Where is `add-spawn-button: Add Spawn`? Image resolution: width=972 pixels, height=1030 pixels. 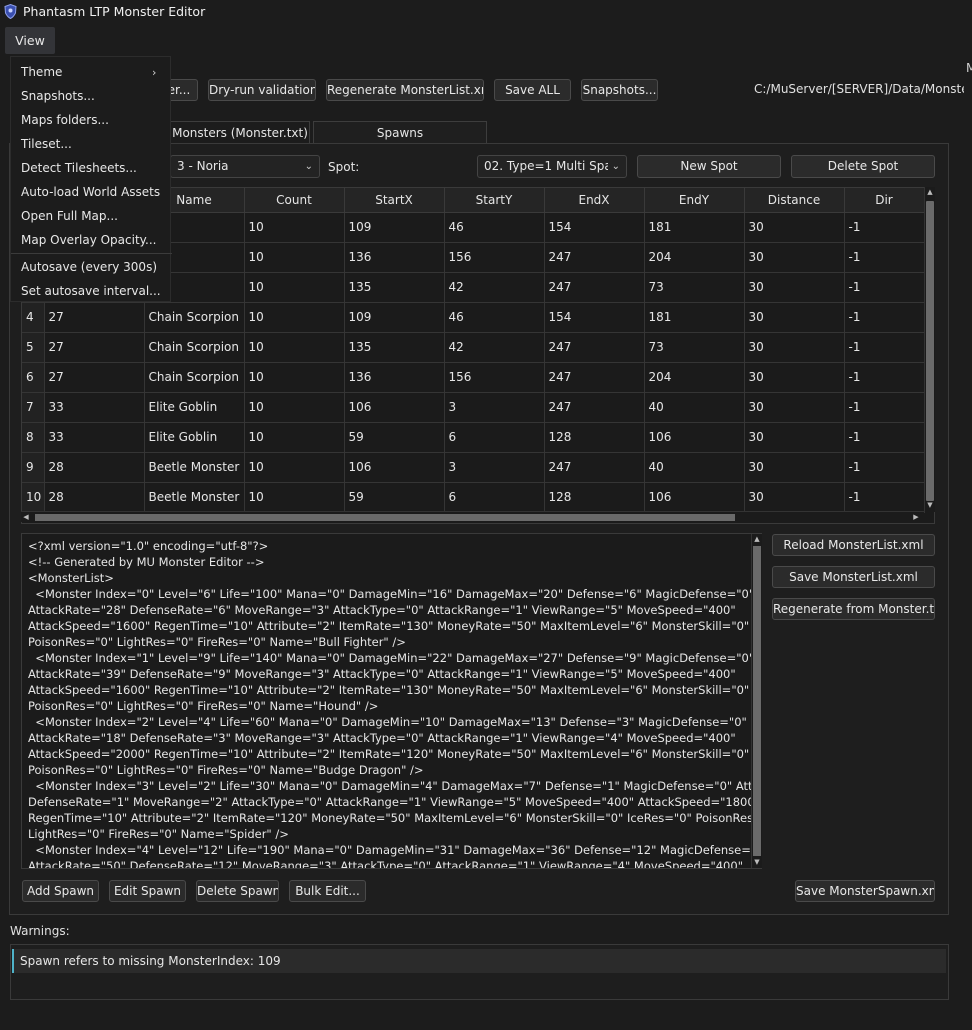
add-spawn-button: Add Spawn is located at coordinates (60, 891).